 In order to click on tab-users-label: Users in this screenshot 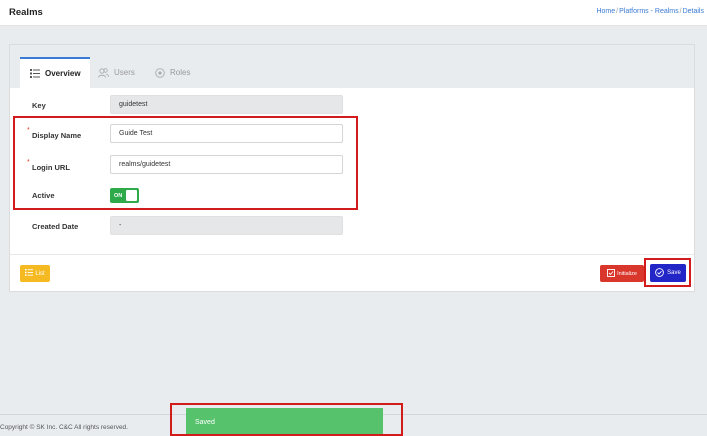, I will do `click(124, 72)`.